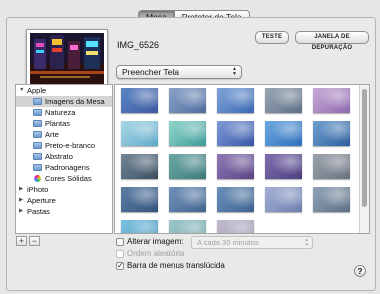 The image size is (380, 294). Describe the element at coordinates (120, 266) in the screenshot. I see `translucent-menu-checkbox: ✓` at that location.